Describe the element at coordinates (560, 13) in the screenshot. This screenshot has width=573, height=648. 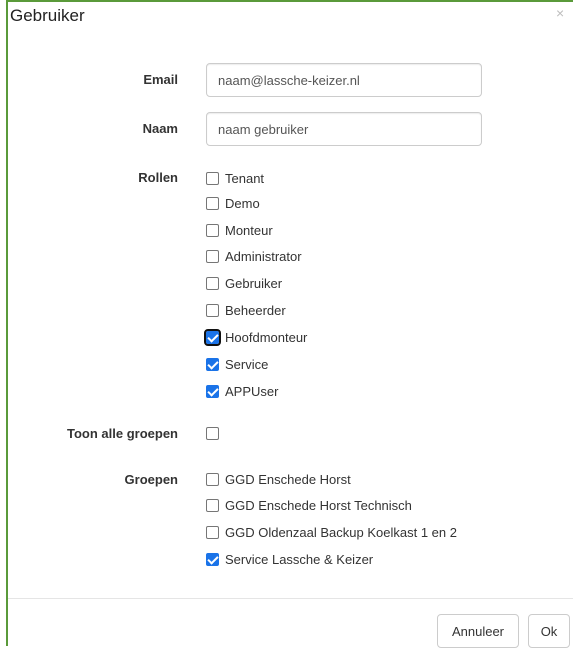
I see `close-icon: ×` at that location.